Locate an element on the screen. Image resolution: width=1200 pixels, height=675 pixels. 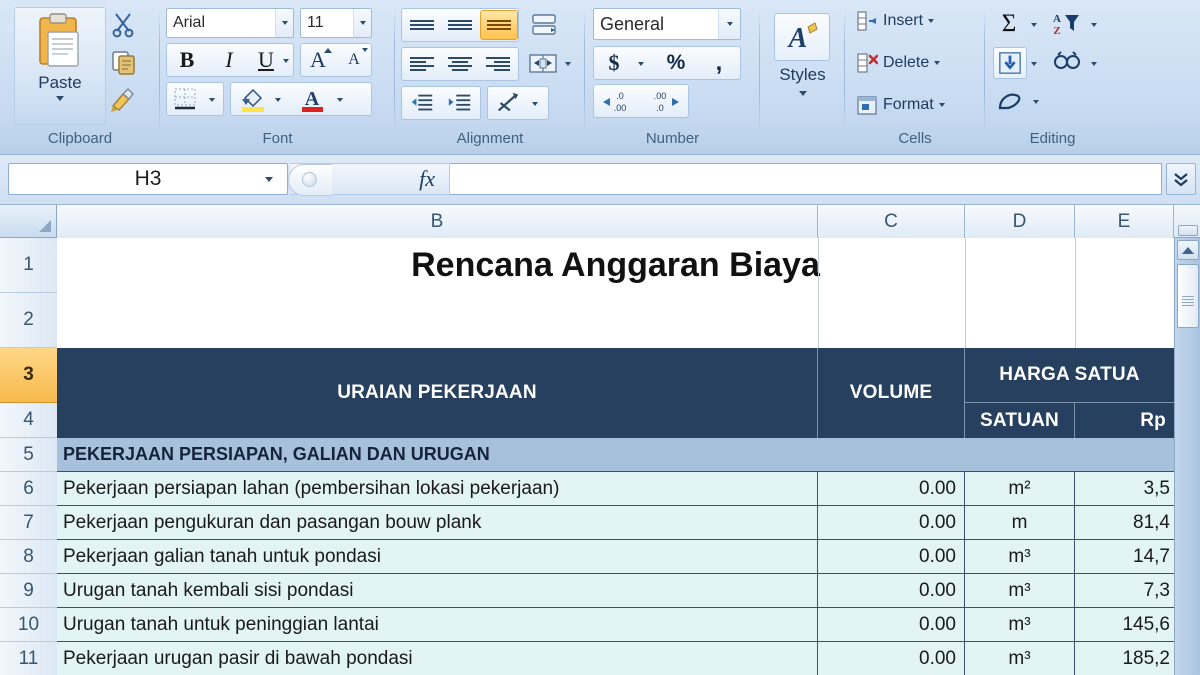
paste-button: Paste is located at coordinates (60, 66).